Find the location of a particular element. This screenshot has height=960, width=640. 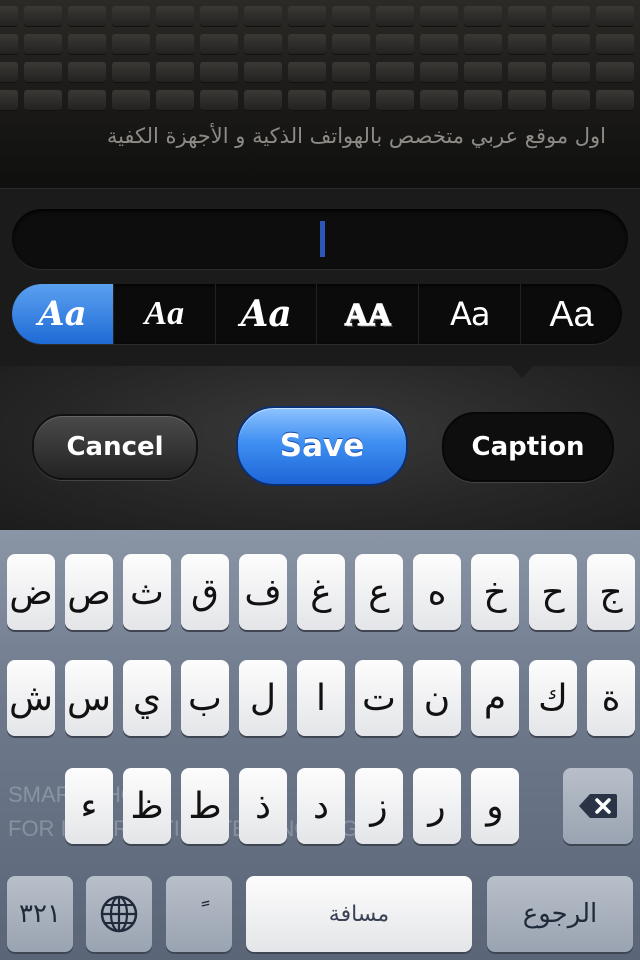

caption-button: Caption is located at coordinates (528, 447).